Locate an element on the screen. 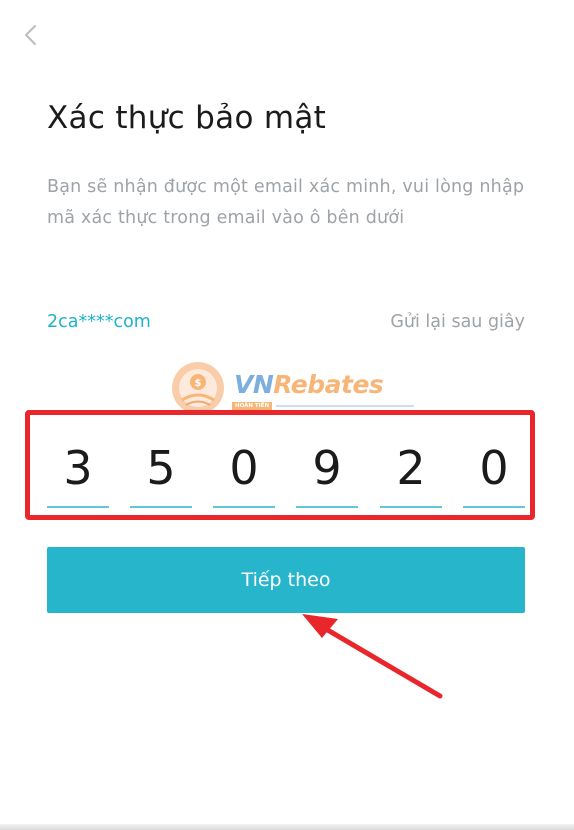 The width and height of the screenshot is (574, 830). watermark-tagline-line is located at coordinates (345, 406).